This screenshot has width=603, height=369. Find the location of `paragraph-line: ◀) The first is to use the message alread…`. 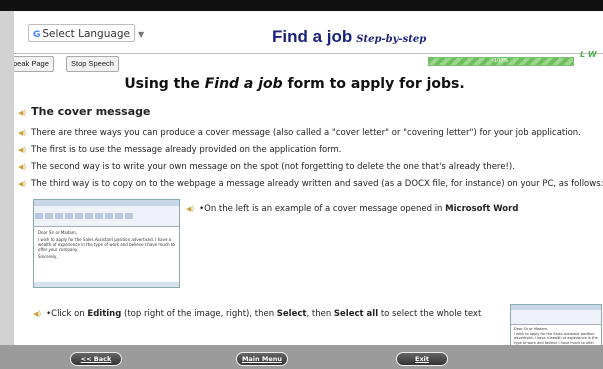

paragraph-line: ◀) The first is to use the message alread… is located at coordinates (180, 150).